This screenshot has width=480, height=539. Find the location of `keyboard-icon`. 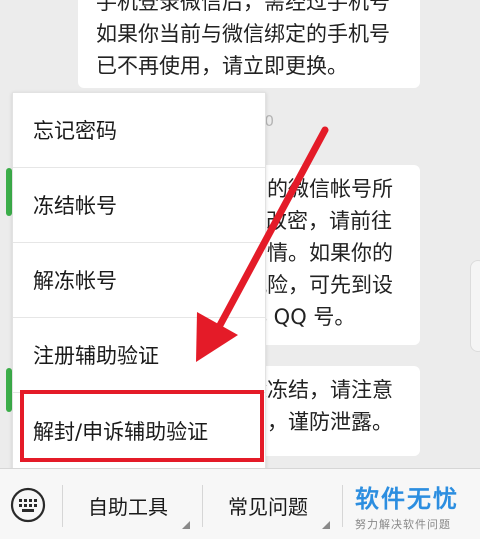

keyboard-icon is located at coordinates (28, 505).